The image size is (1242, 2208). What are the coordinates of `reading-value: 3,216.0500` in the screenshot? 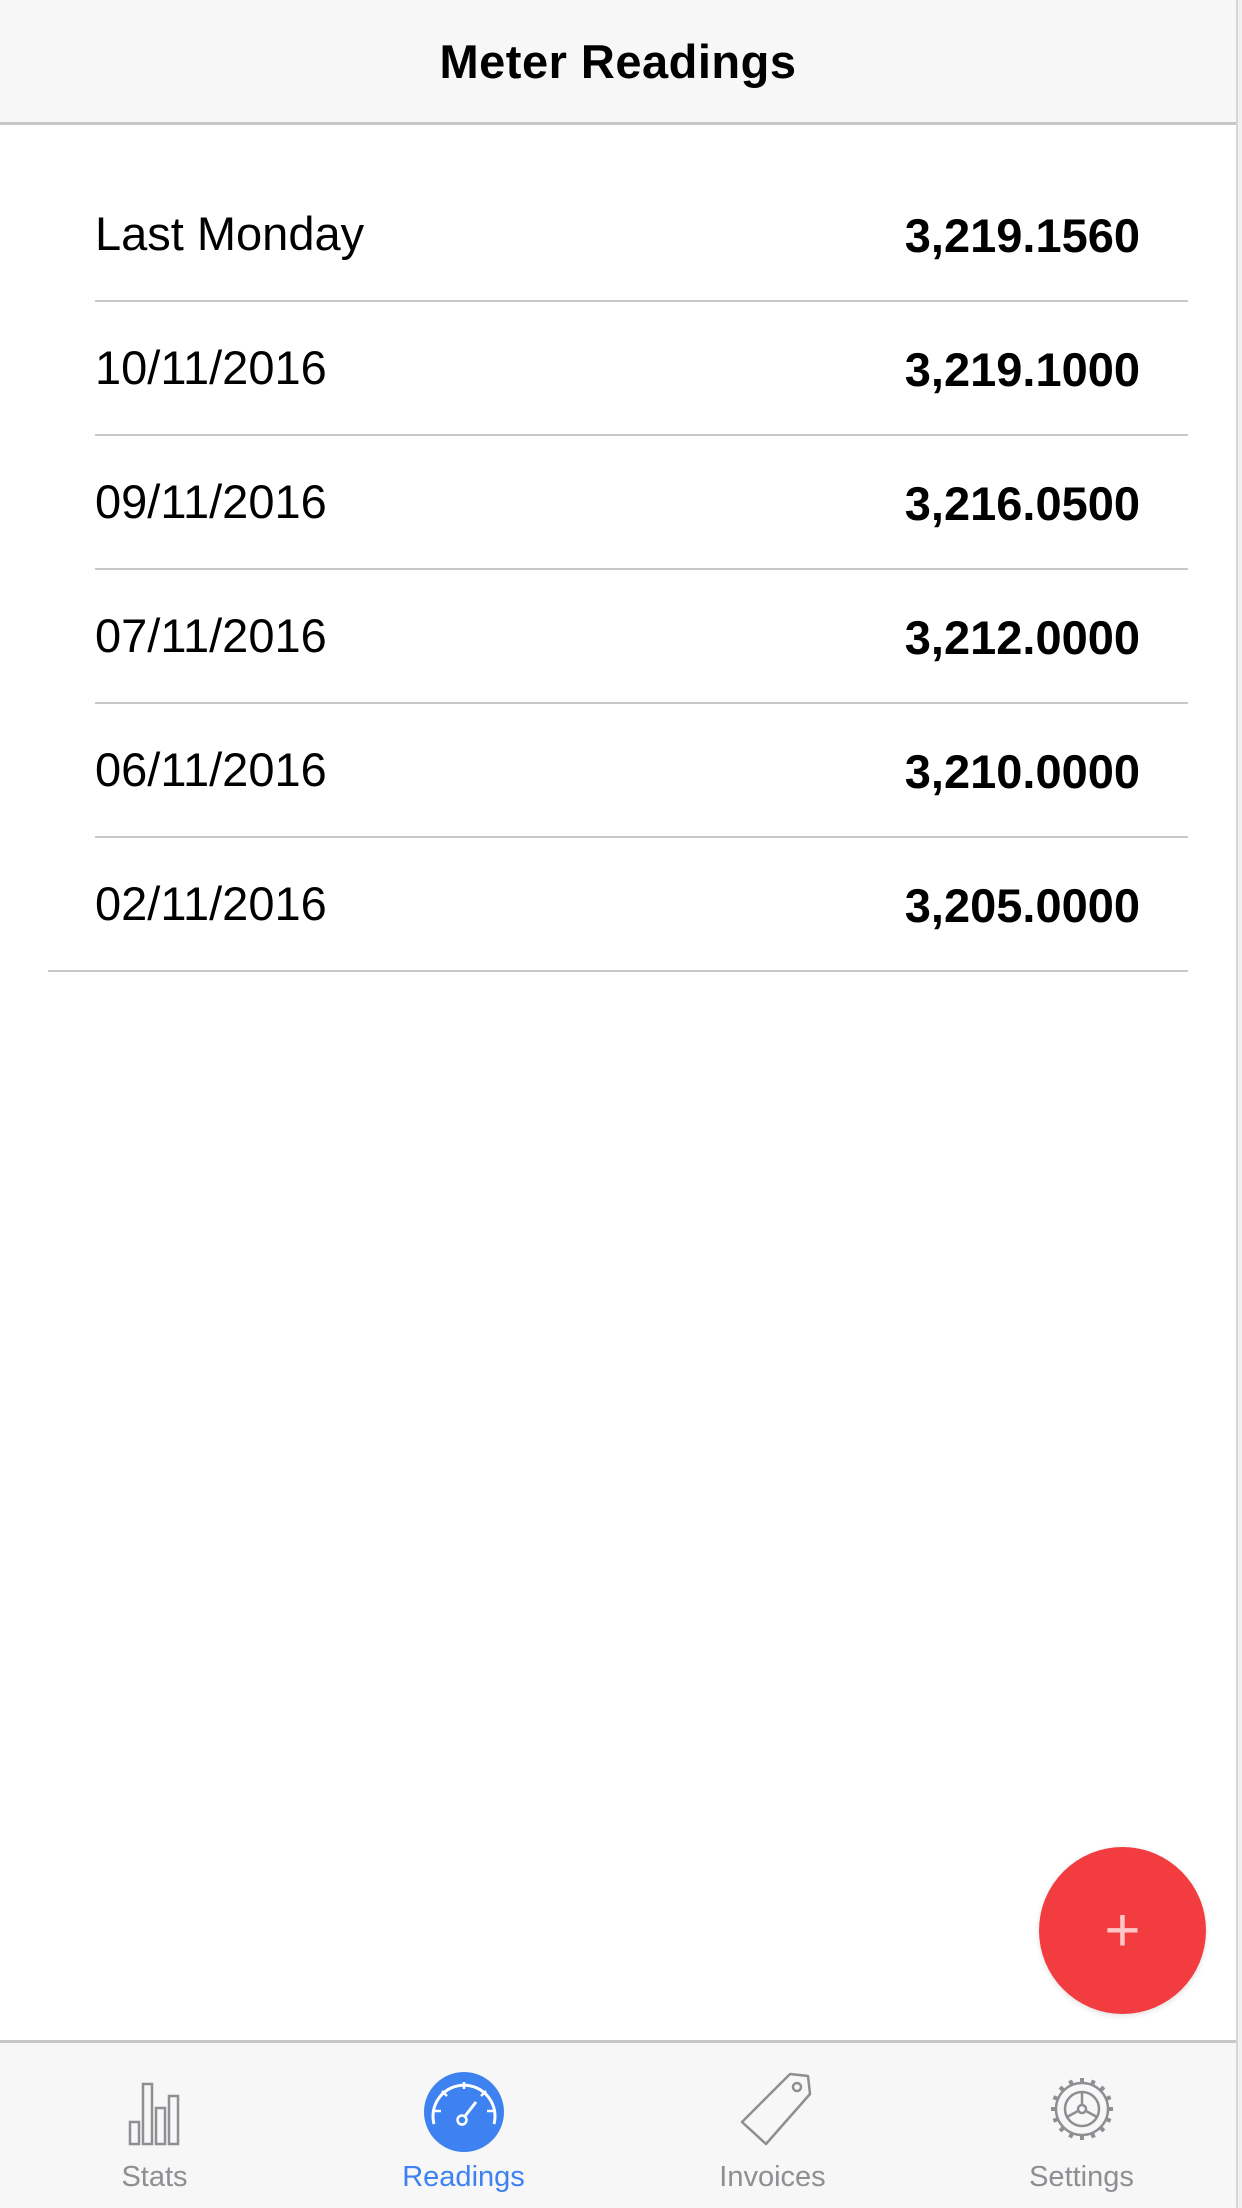 It's located at (1022, 503).